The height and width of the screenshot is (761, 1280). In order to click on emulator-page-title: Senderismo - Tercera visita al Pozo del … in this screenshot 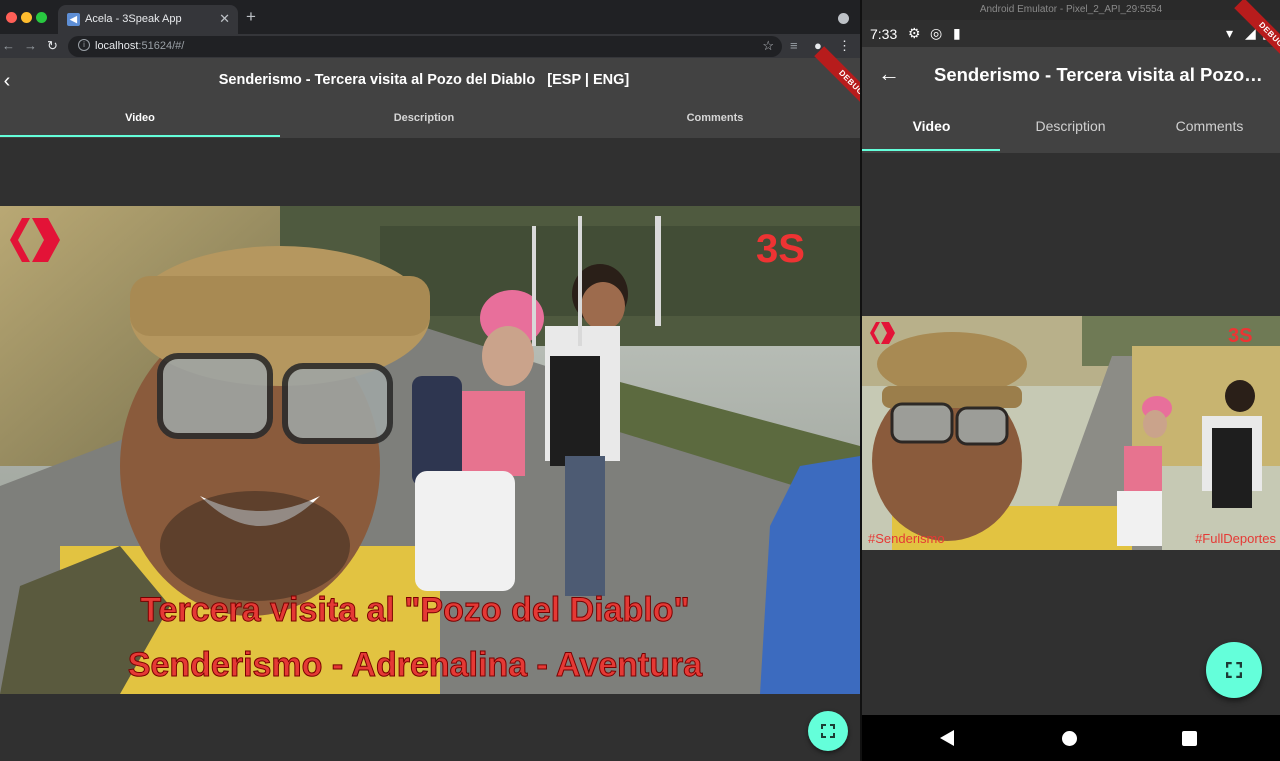, I will do `click(1099, 74)`.